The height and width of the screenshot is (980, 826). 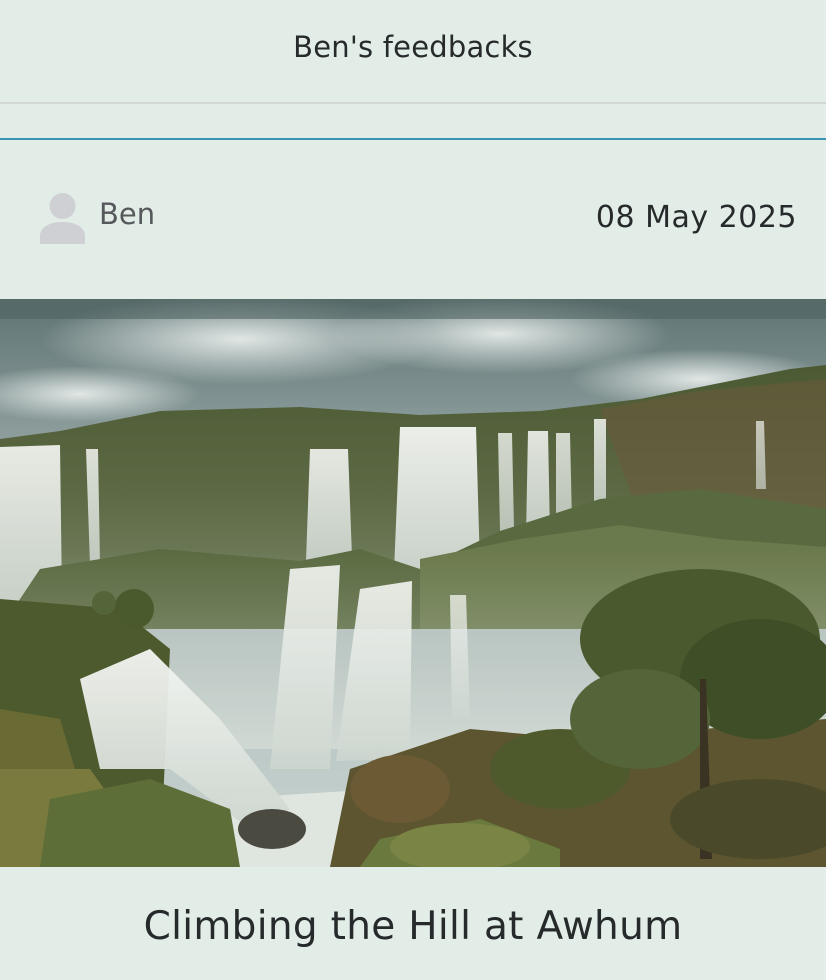 What do you see at coordinates (696, 217) in the screenshot?
I see `post-date: 08 May 2025` at bounding box center [696, 217].